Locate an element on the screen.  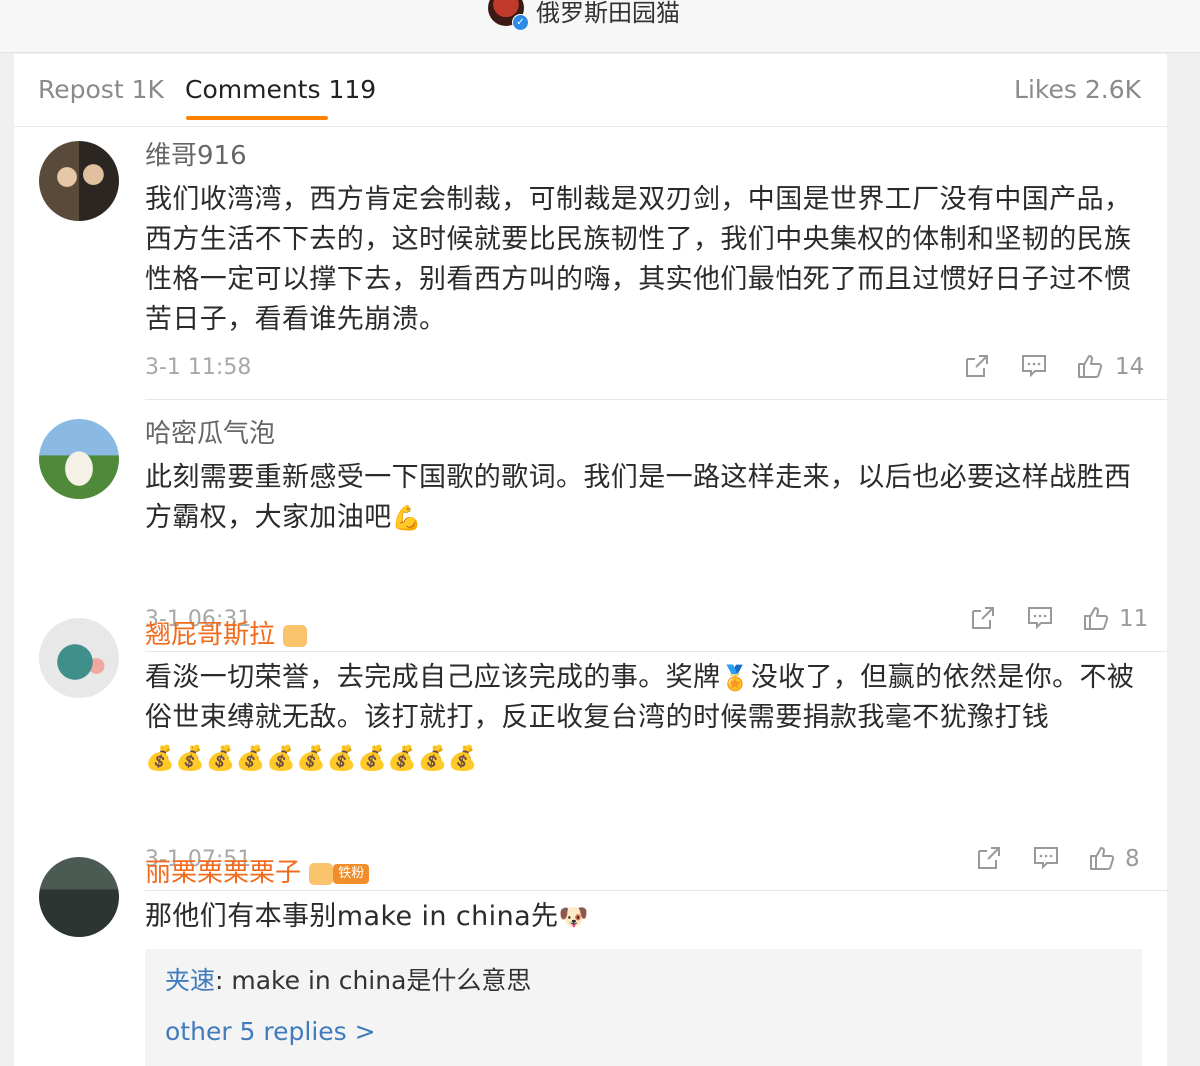
top-bar: ✓ 俄罗斯田园猫 is located at coordinates (600, 26).